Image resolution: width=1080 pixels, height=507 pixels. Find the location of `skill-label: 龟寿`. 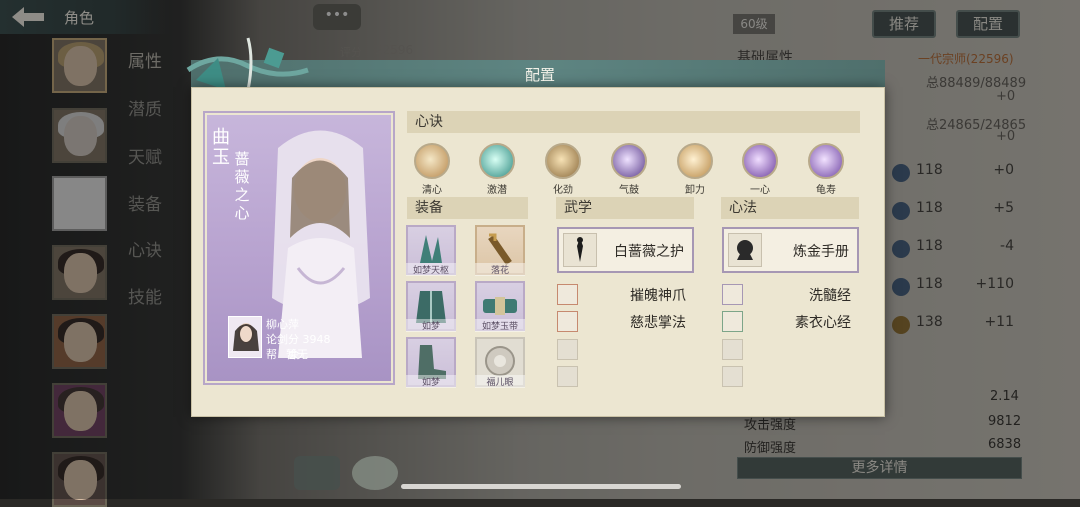

skill-label: 龟寿 is located at coordinates (826, 190).